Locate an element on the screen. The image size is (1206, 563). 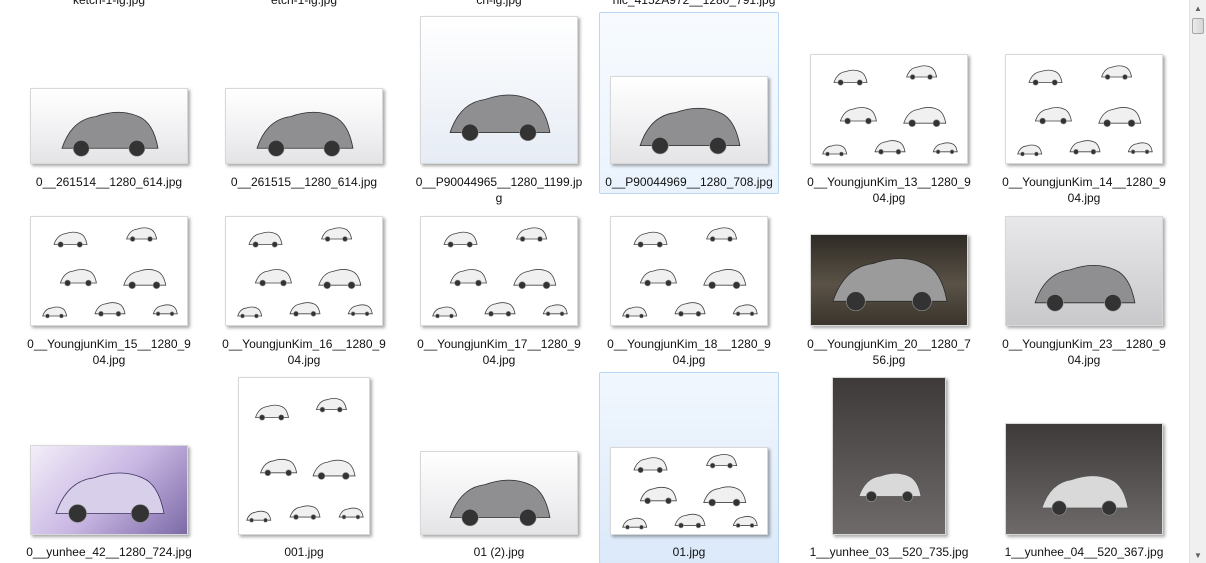
file-item: 0__YoungjunKim_17__1280_9 04.jpg is located at coordinates (499, 292).